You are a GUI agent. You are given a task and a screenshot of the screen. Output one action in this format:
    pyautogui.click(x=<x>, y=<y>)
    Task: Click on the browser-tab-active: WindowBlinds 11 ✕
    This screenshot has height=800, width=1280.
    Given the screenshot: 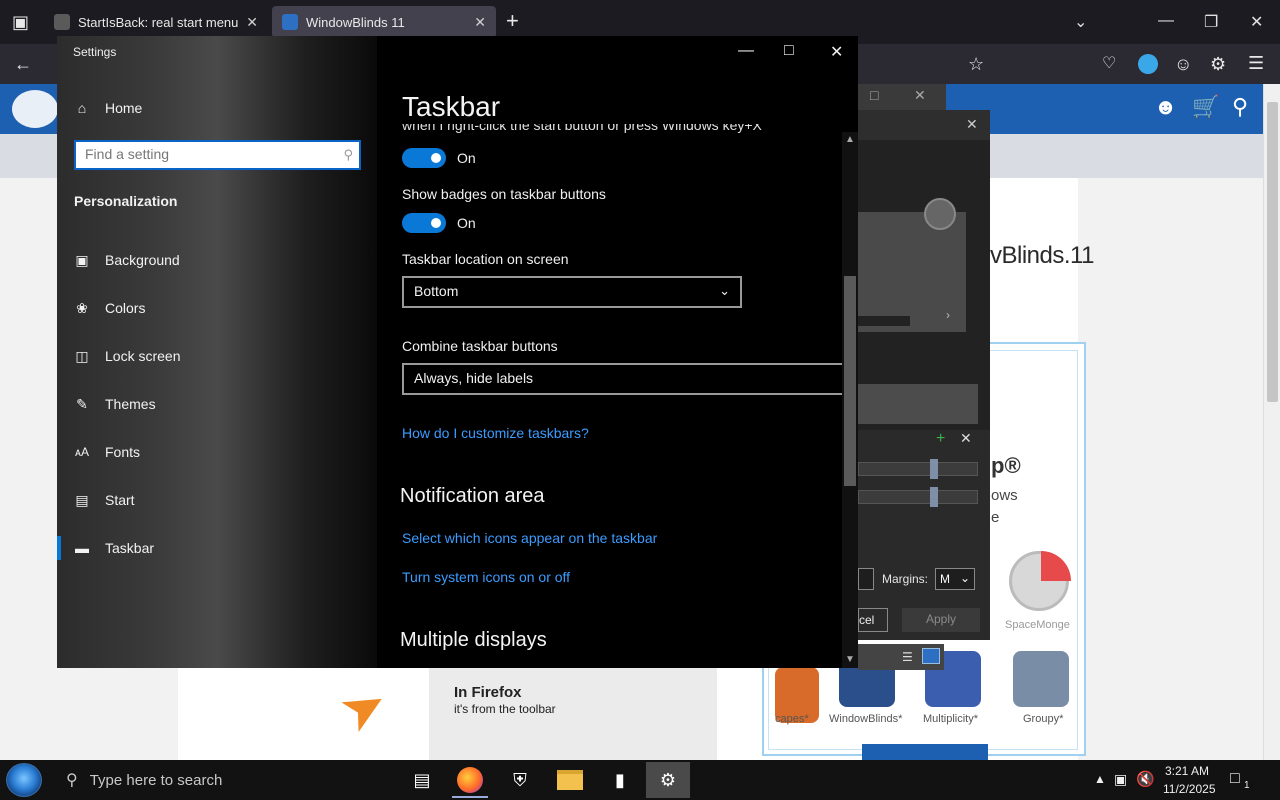 What is the action you would take?
    pyautogui.click(x=384, y=22)
    